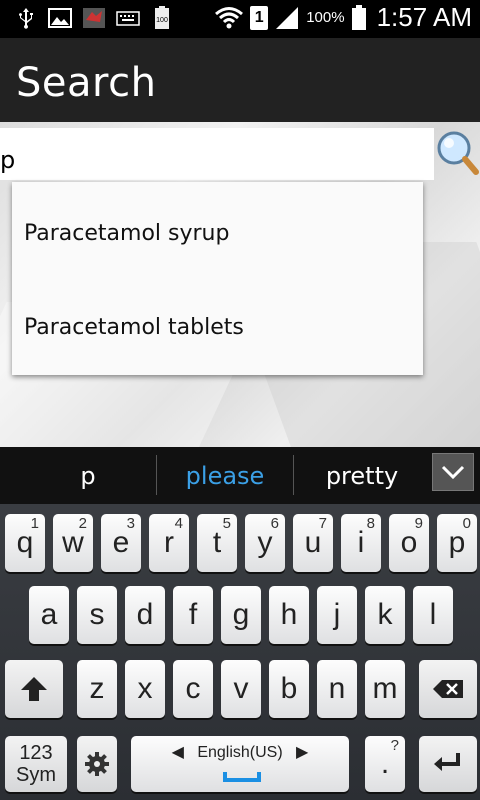 The height and width of the screenshot is (800, 480). I want to click on key-p: 0p, so click(457, 543).